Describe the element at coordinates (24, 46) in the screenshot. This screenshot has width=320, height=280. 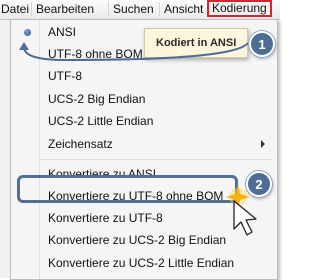
I see `arrowhead-icon` at that location.